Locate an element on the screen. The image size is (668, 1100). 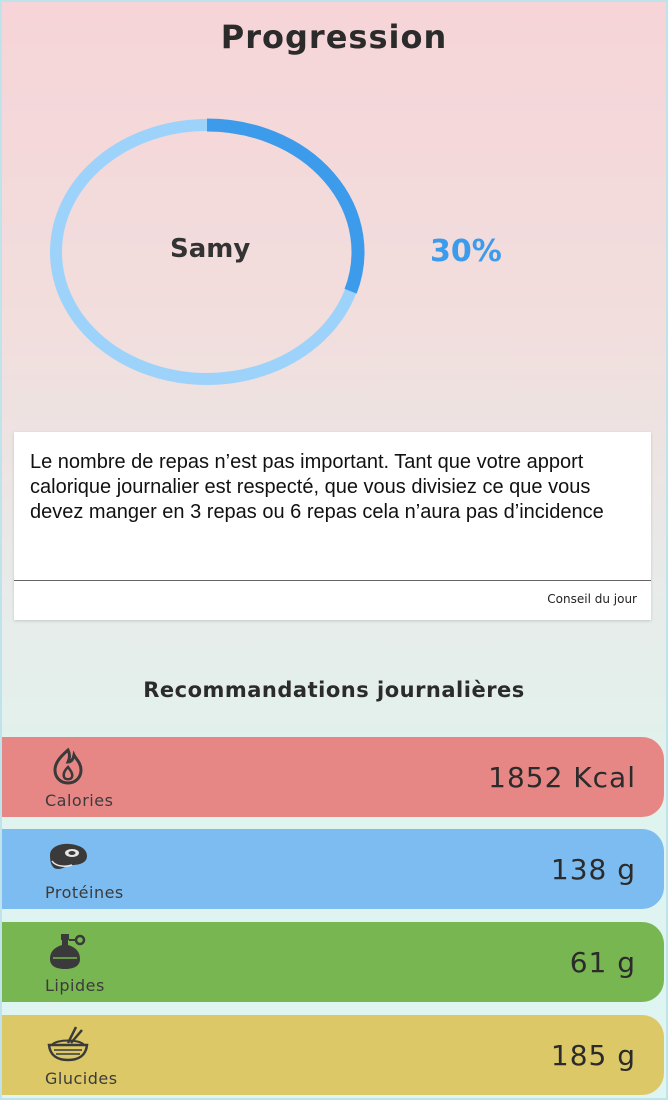
progress-ring-fill is located at coordinates (285, 206).